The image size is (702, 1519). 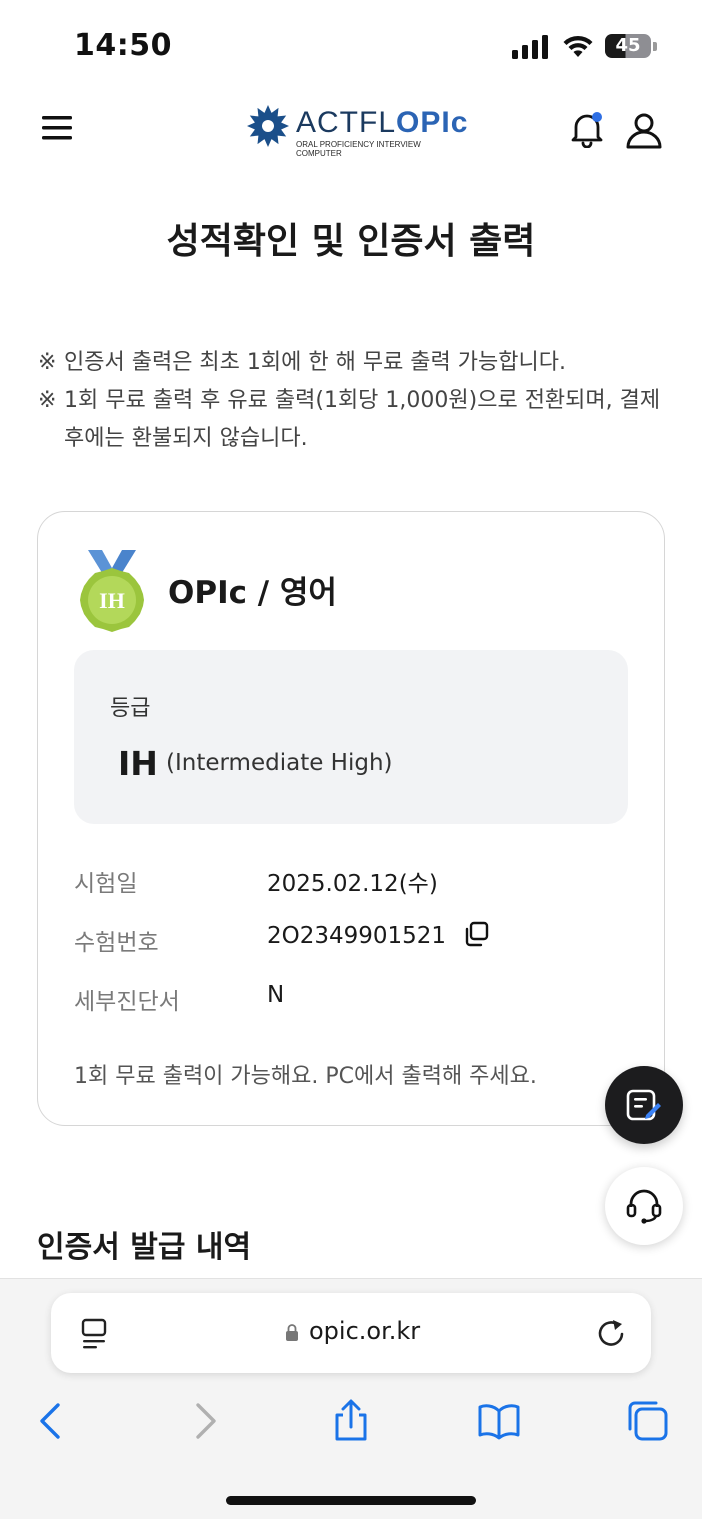 I want to click on exam-number-row: 수험번호 2O2349901521, so click(x=354, y=942).